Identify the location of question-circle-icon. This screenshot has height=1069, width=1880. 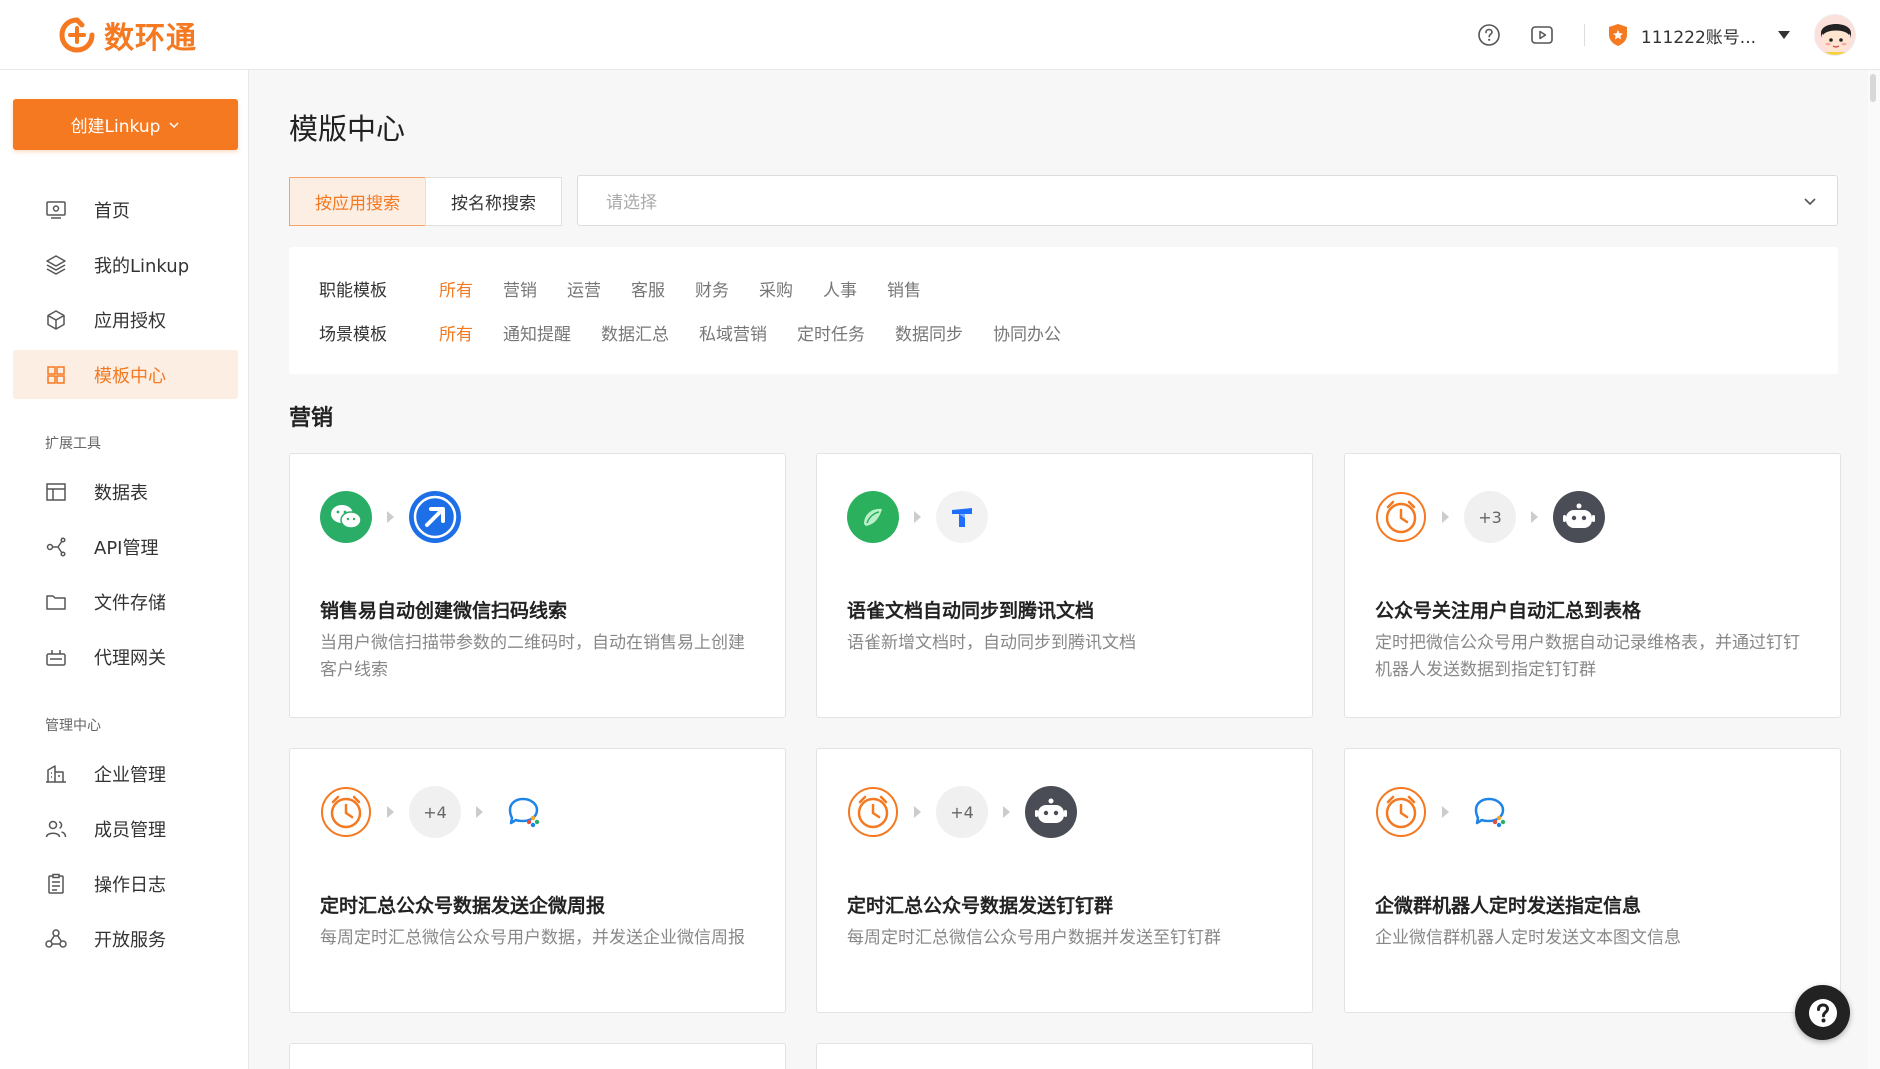
(1489, 35).